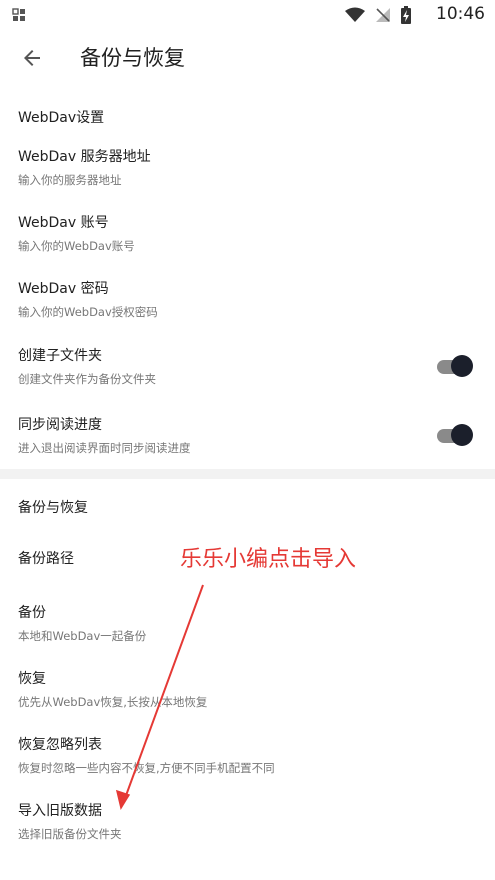 The height and width of the screenshot is (880, 495). Describe the element at coordinates (132, 58) in the screenshot. I see `page-title: 备份与恢复` at that location.